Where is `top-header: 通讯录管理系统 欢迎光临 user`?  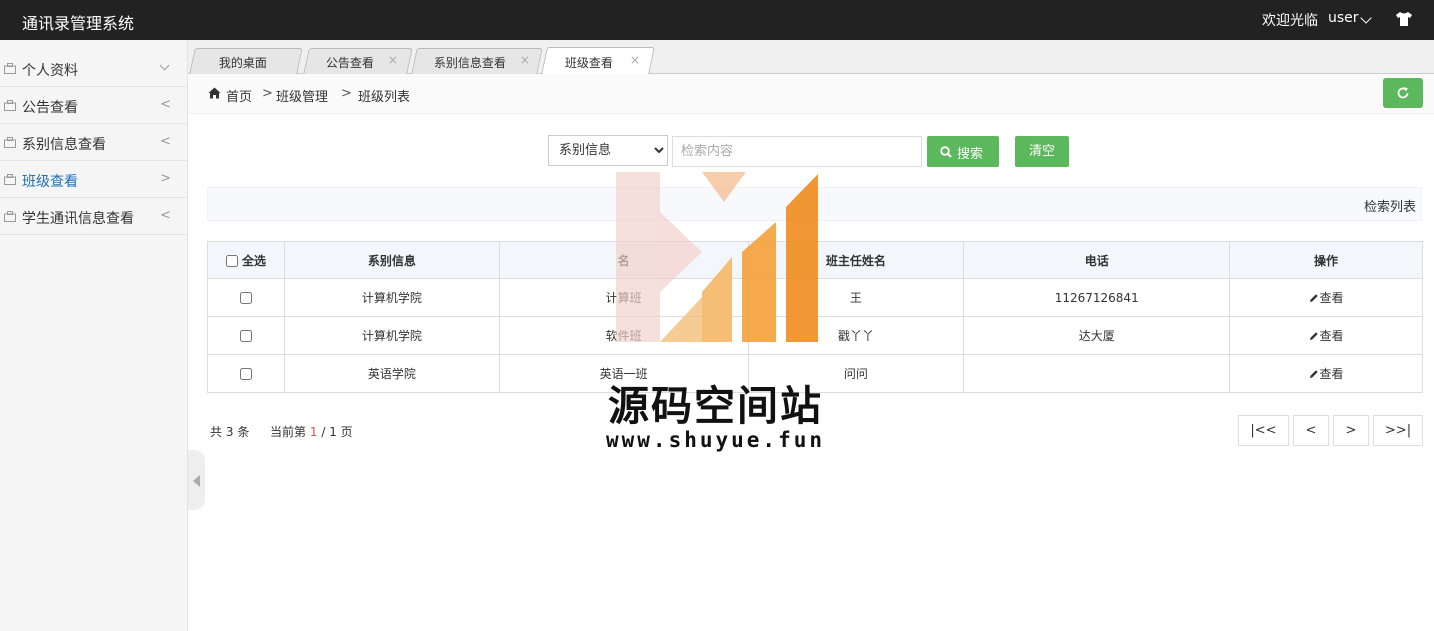
top-header: 通讯录管理系统 欢迎光临 user is located at coordinates (717, 20).